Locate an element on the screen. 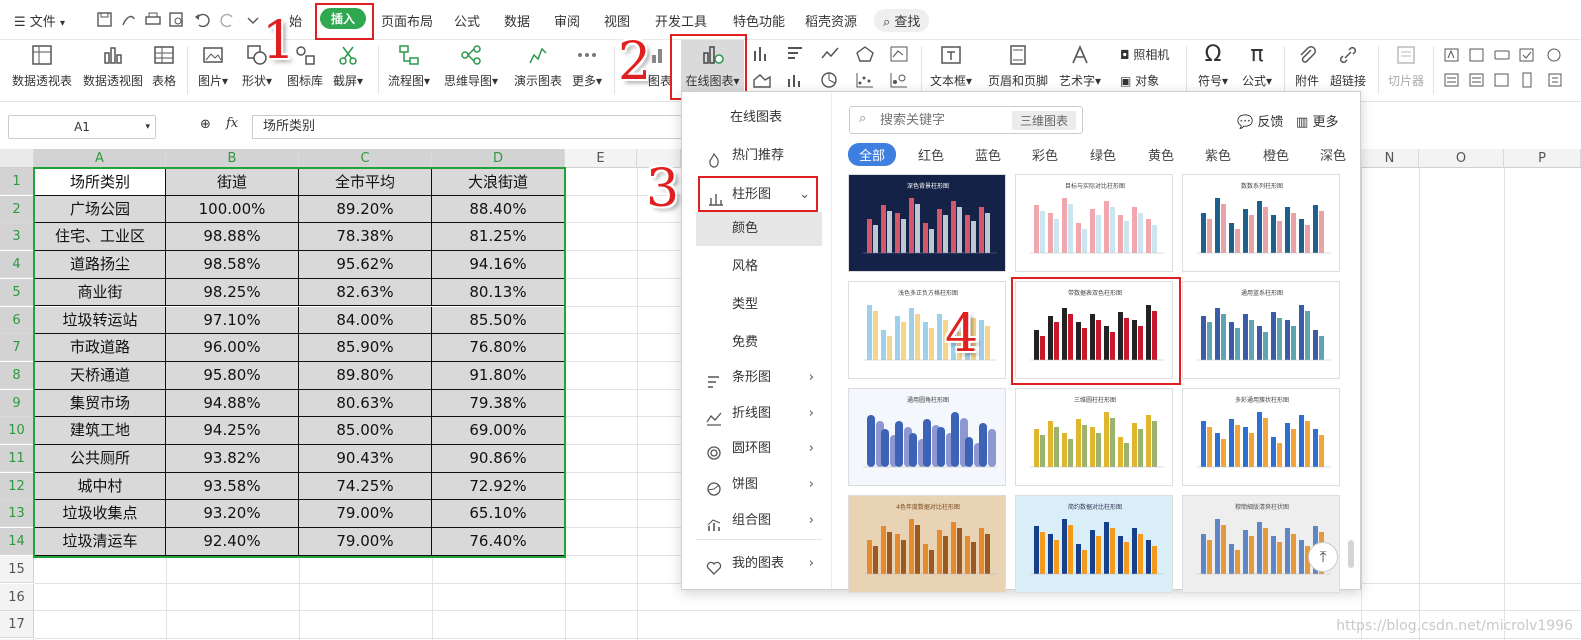 The height and width of the screenshot is (640, 1581). column-header: E is located at coordinates (601, 158).